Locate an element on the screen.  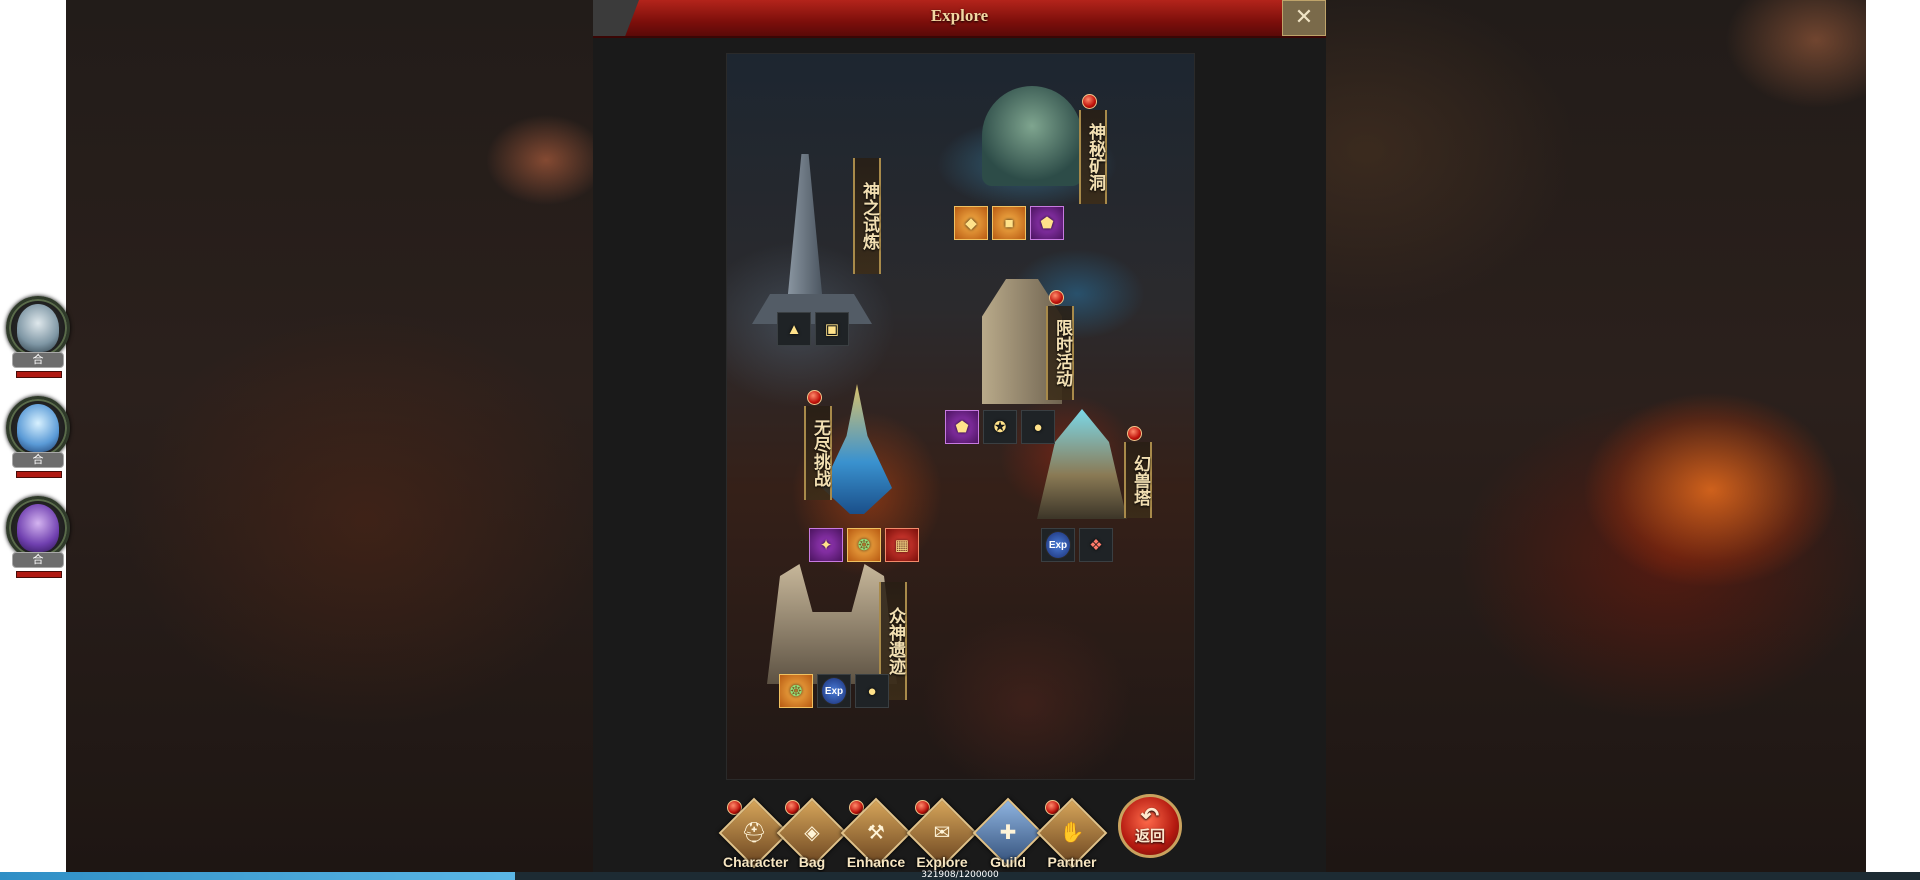
location-label-mine: 神秘矿洞 is located at coordinates (1093, 157).